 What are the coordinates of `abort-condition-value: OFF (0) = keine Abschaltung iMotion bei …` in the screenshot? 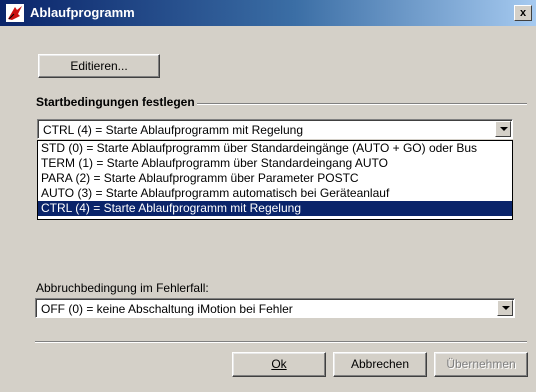 It's located at (167, 309).